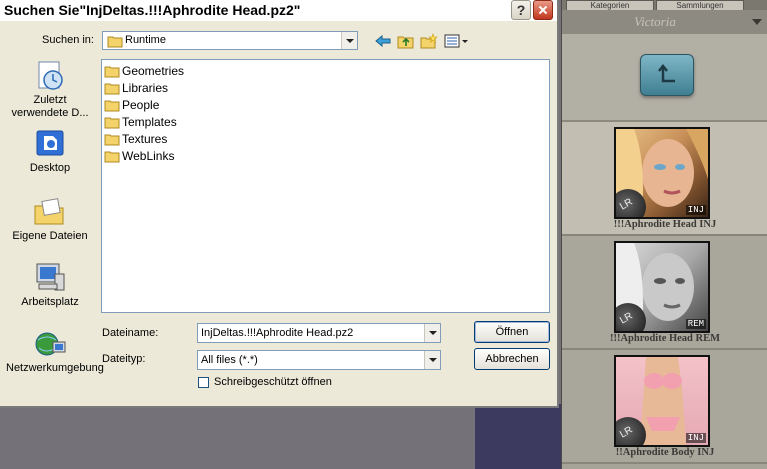 The width and height of the screenshot is (767, 469). I want to click on open-button: Öffnen, so click(512, 332).